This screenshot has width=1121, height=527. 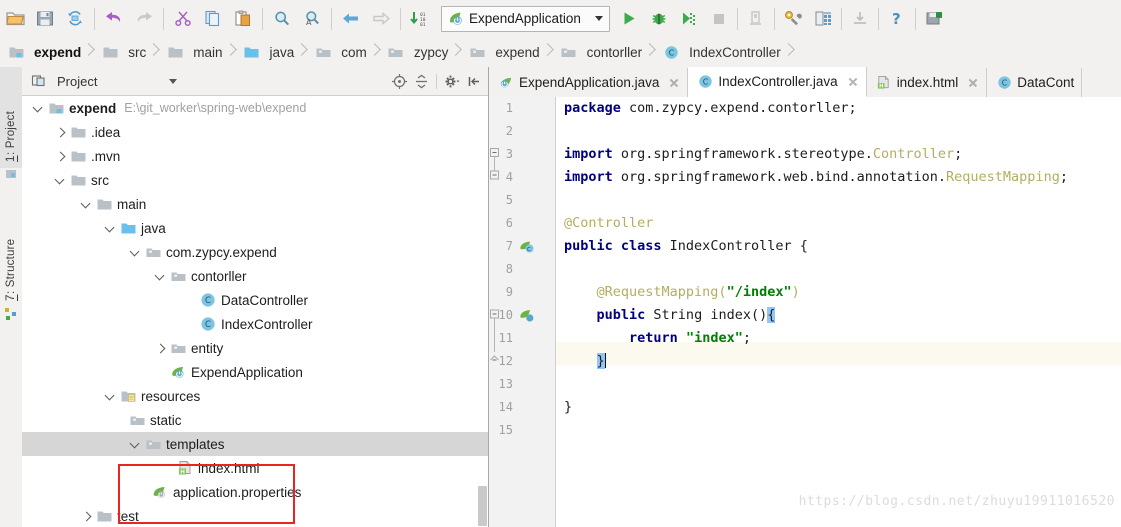 What do you see at coordinates (255, 372) in the screenshot?
I see `tree-row-expendapplication: ExpendApplication` at bounding box center [255, 372].